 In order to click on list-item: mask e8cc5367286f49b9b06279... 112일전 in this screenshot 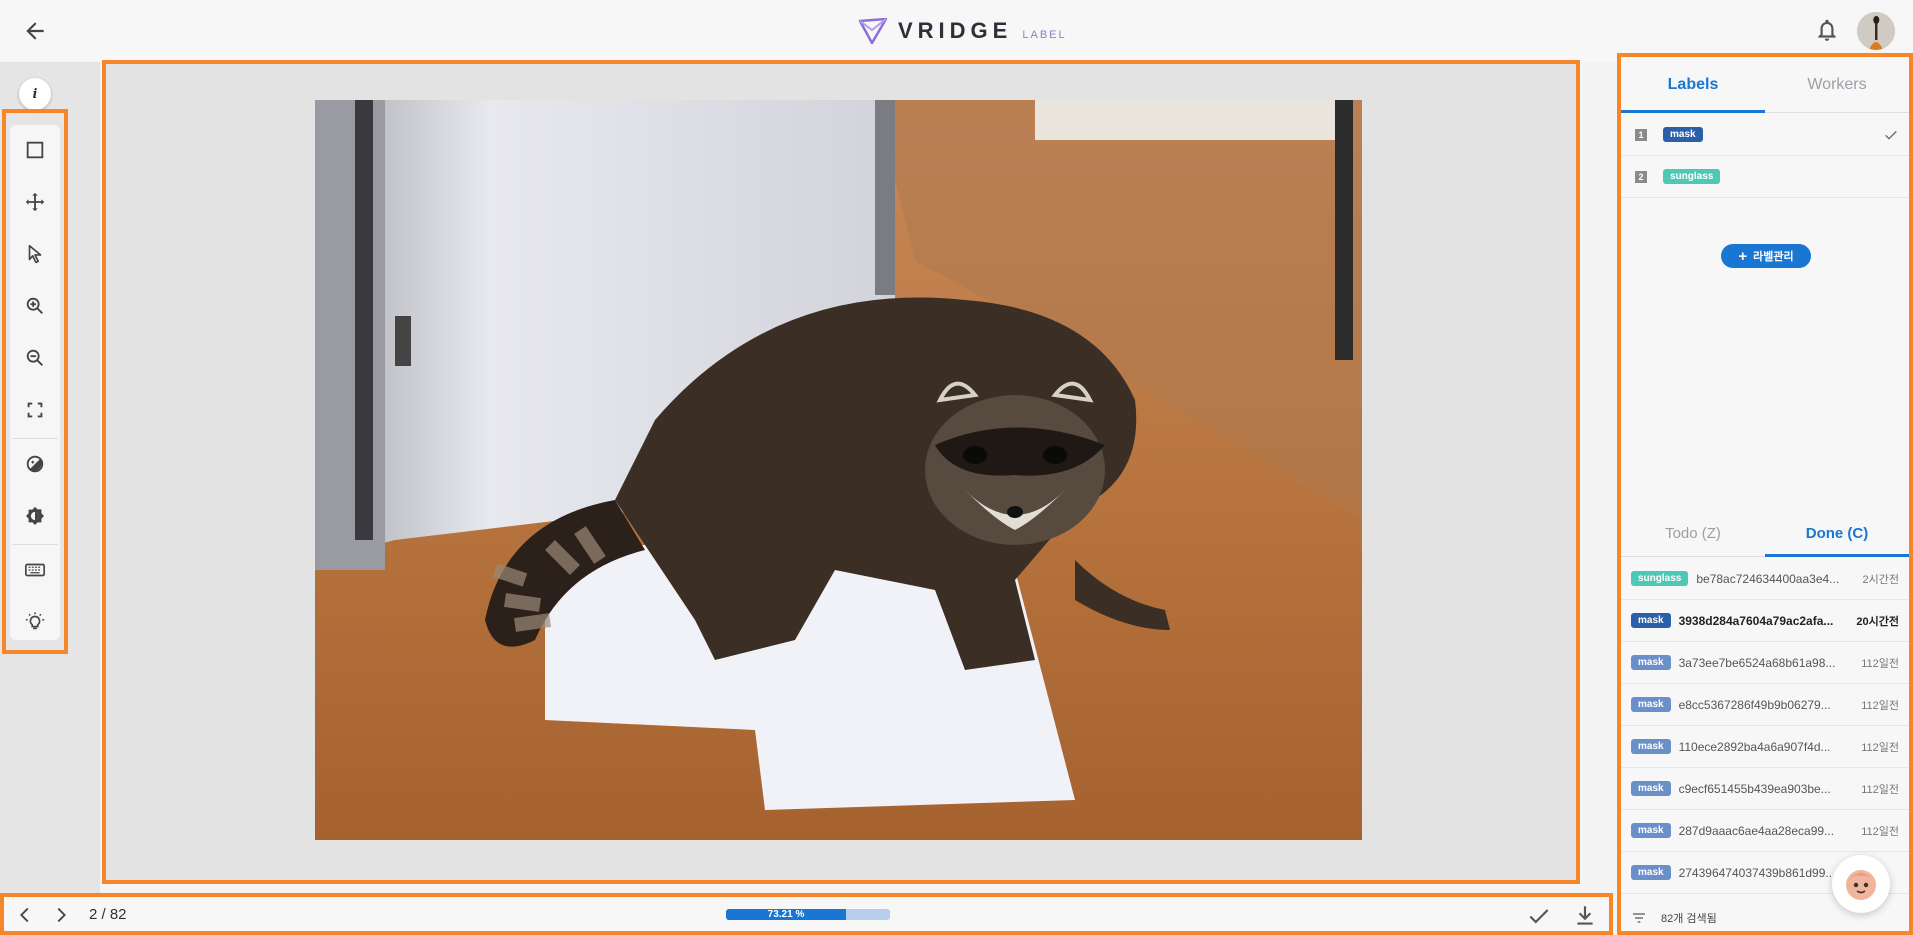, I will do `click(1765, 705)`.